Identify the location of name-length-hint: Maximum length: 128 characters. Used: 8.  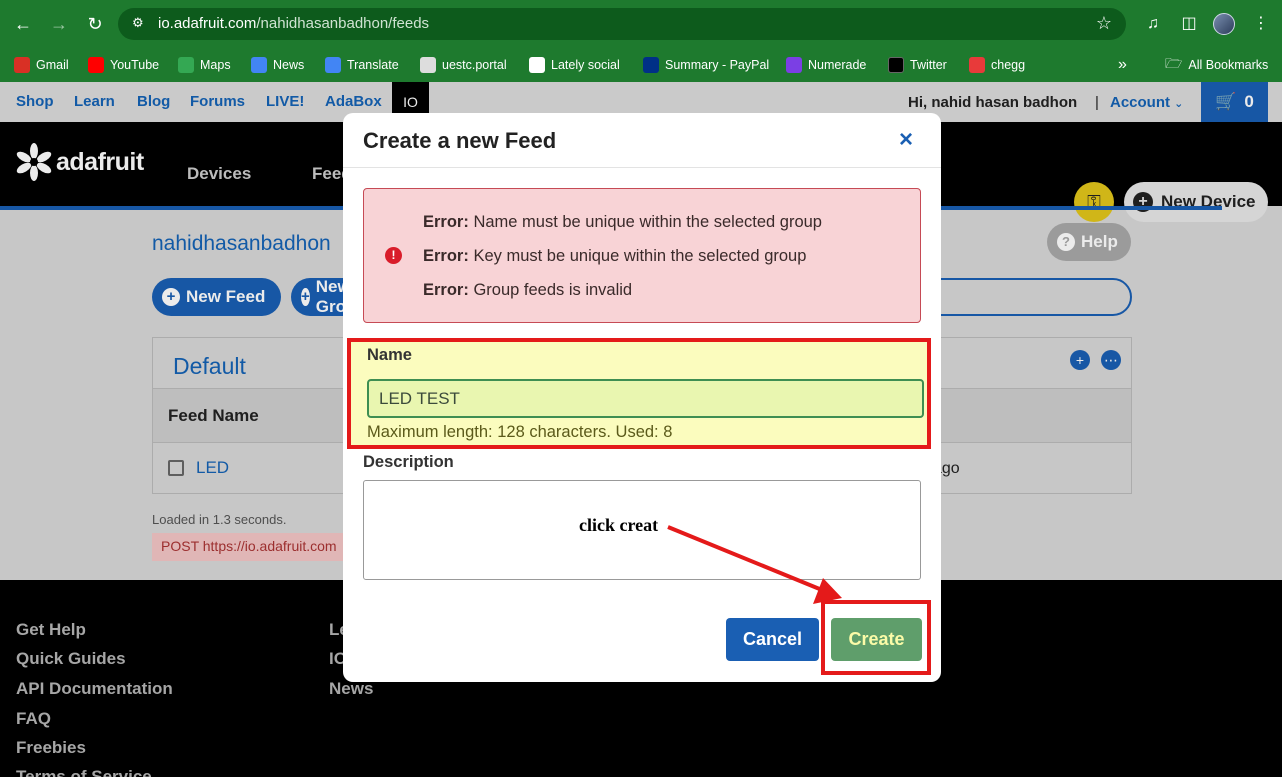
(520, 432).